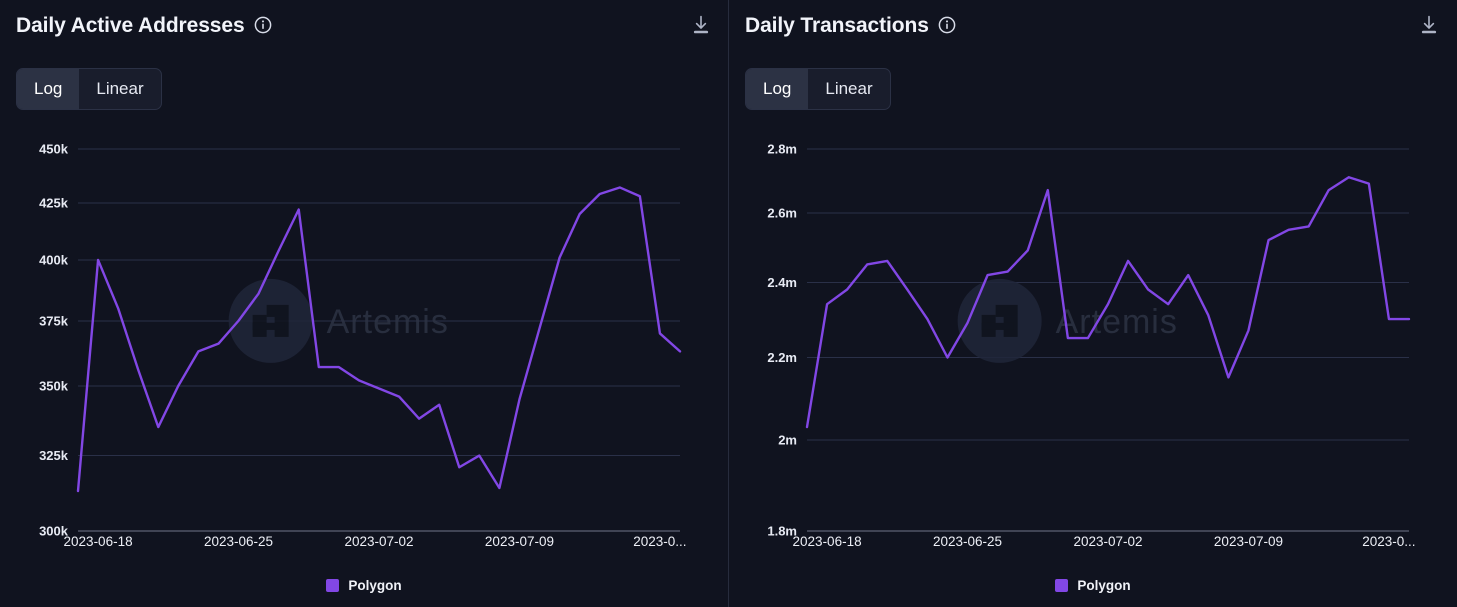 Image resolution: width=1457 pixels, height=607 pixels. Describe the element at coordinates (54, 202) in the screenshot. I see `y-axis-tick-label: 425k` at that location.